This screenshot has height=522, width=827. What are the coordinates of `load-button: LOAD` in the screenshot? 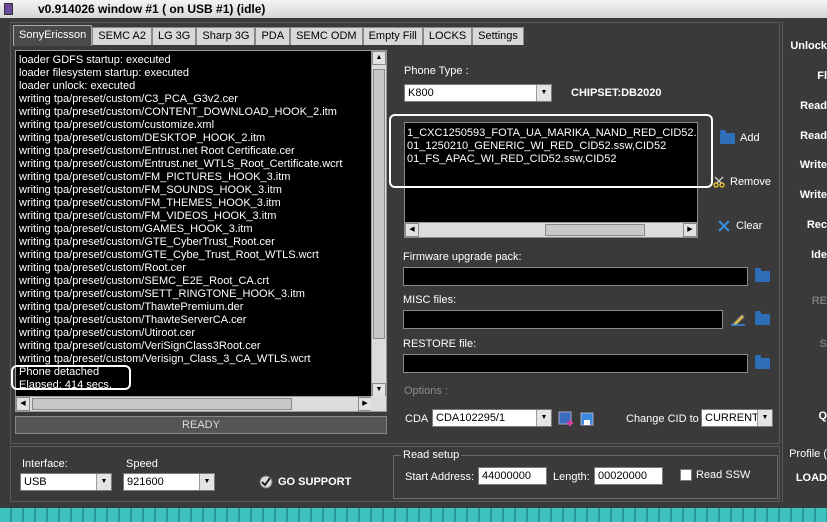 It's located at (811, 478).